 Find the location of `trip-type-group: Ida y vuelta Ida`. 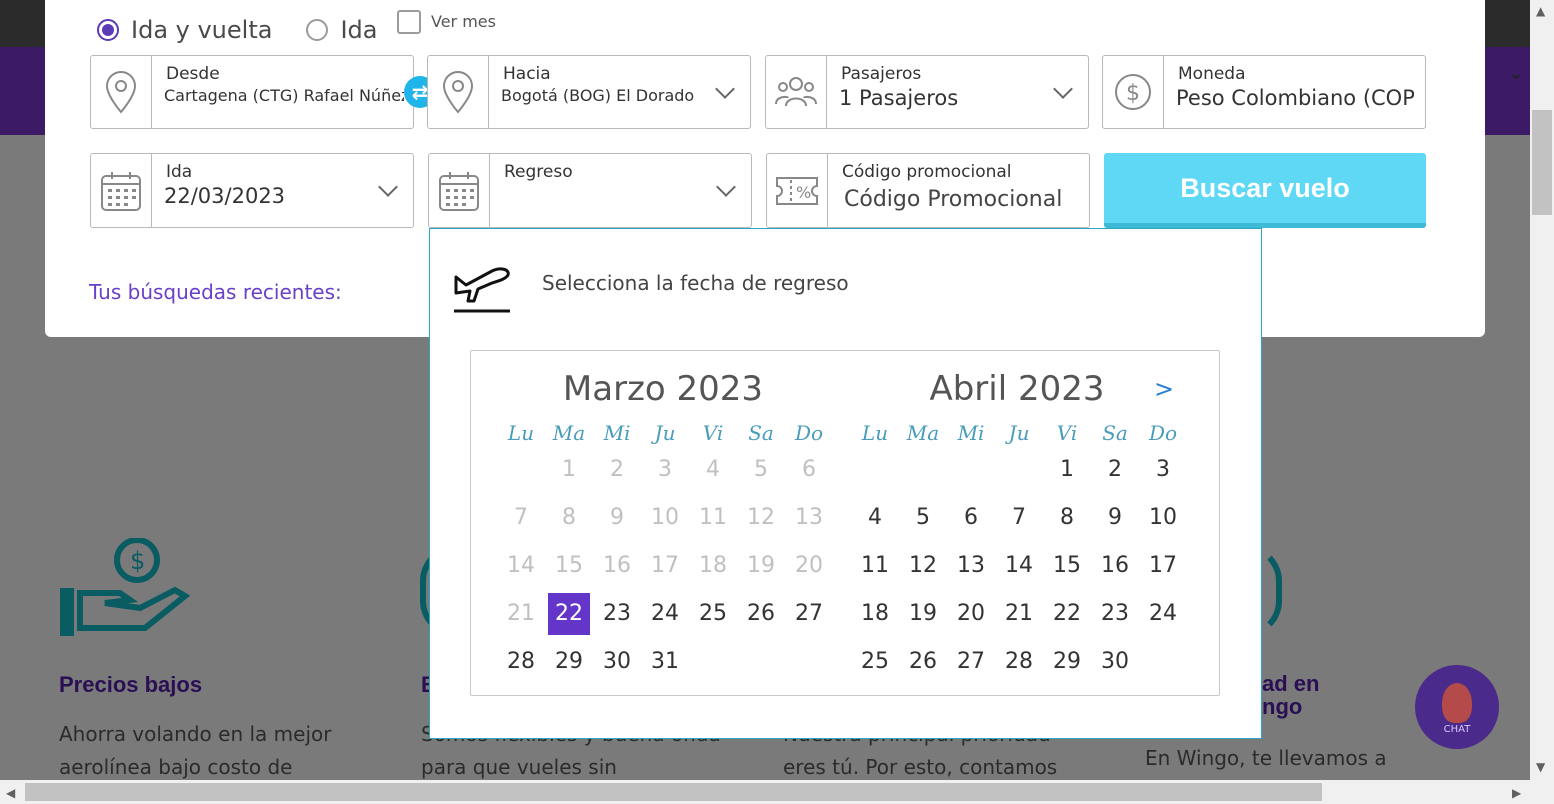

trip-type-group: Ida y vuelta Ida is located at coordinates (254, 30).